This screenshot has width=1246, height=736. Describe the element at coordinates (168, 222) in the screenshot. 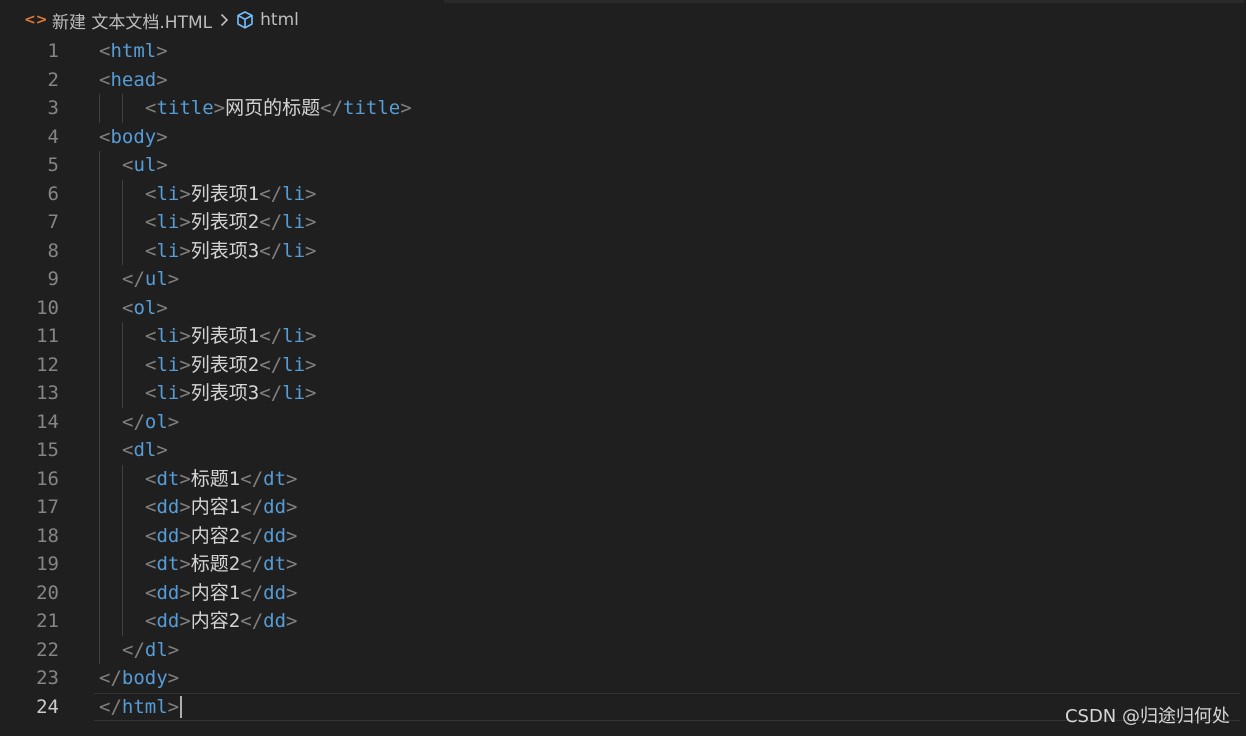

I see `tag-name: li` at that location.